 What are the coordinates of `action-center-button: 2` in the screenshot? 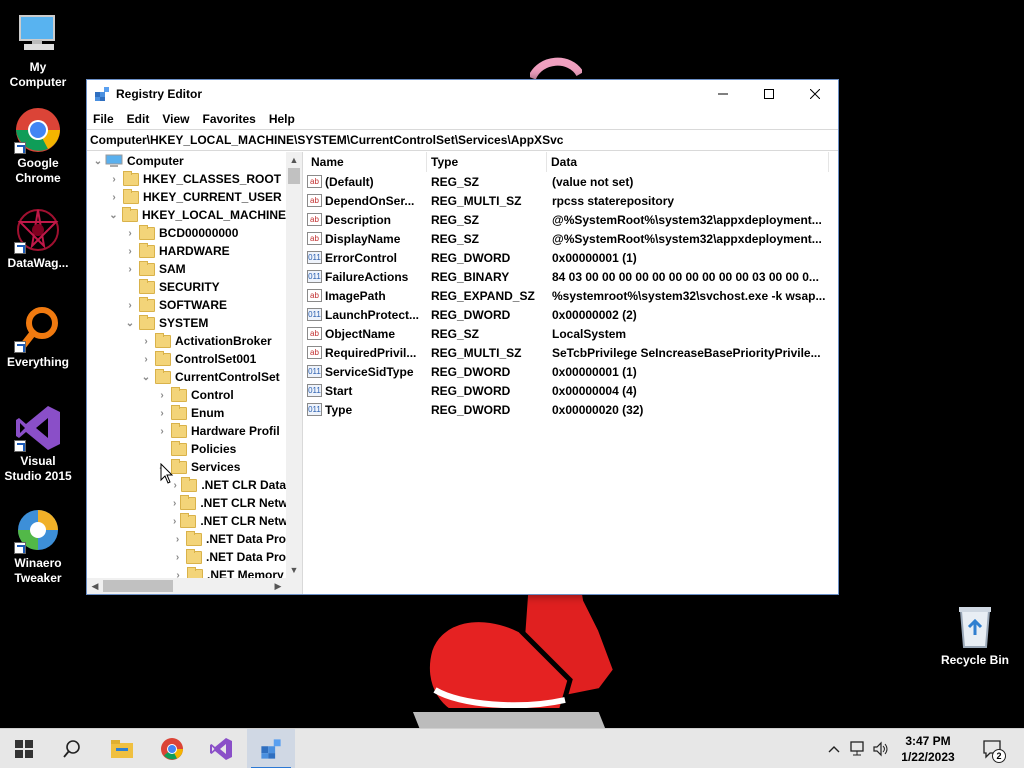 It's located at (993, 748).